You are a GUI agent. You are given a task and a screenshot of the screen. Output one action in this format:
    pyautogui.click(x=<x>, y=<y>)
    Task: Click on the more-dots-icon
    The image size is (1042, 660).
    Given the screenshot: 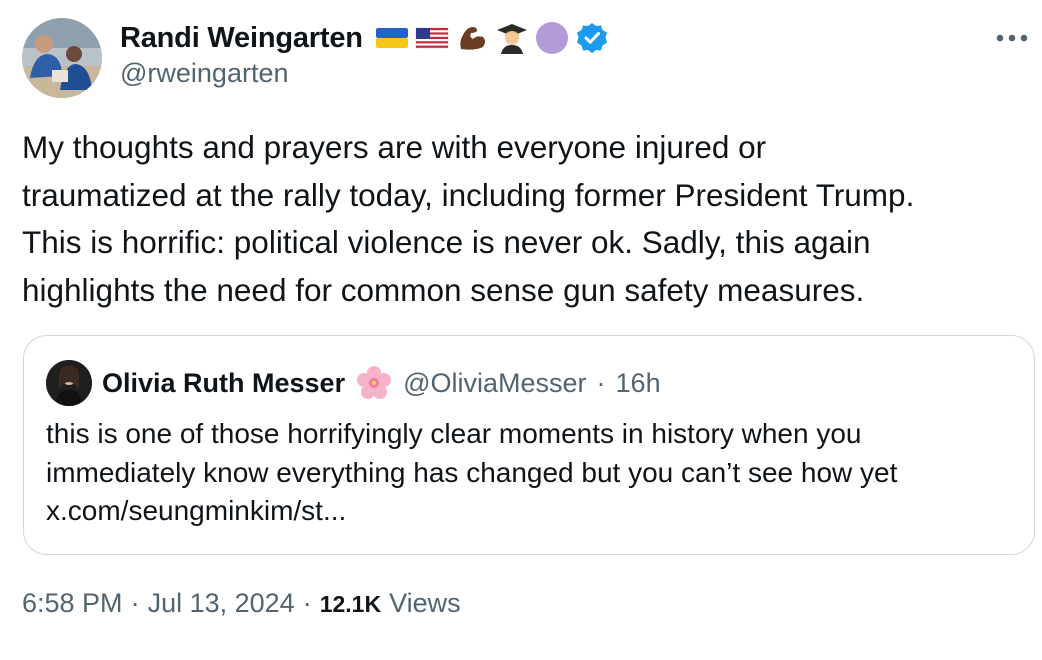 What is the action you would take?
    pyautogui.click(x=1012, y=38)
    